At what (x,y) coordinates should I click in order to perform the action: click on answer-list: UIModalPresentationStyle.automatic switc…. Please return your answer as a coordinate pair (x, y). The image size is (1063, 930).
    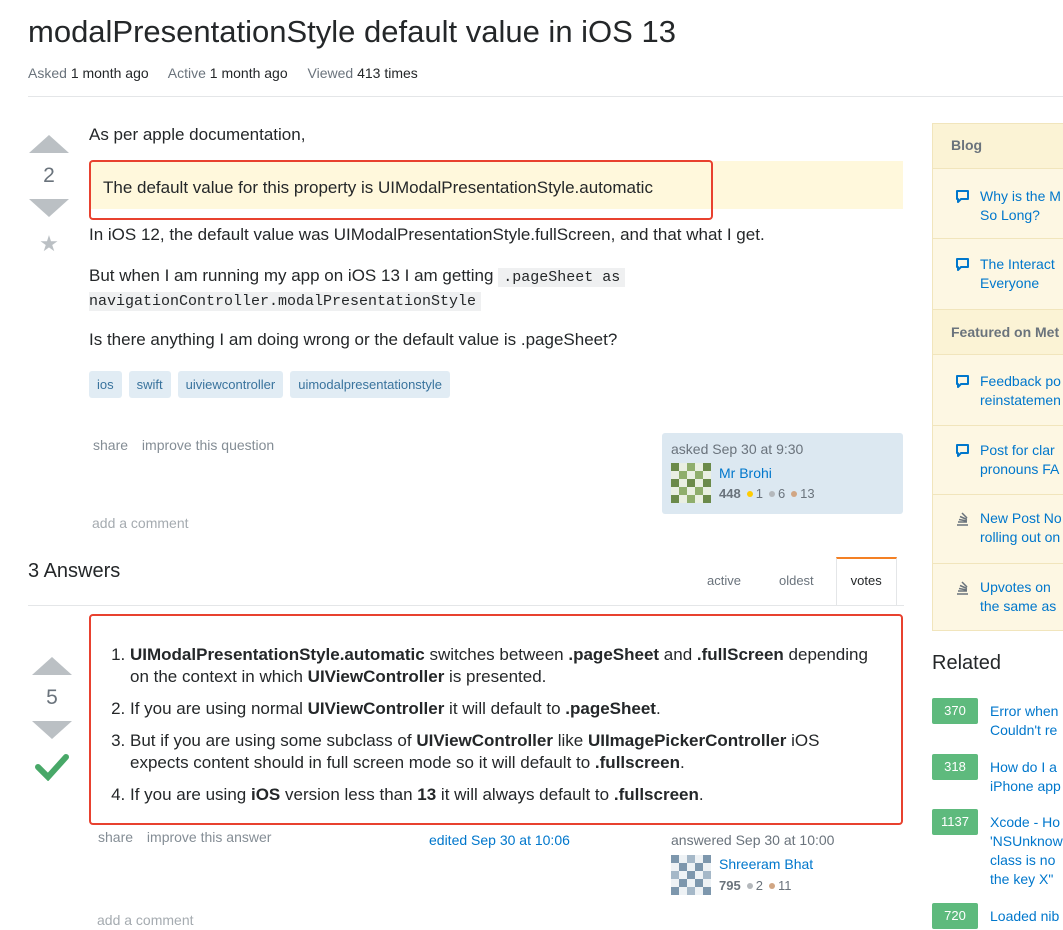
    Looking at the image, I should click on (492, 730).